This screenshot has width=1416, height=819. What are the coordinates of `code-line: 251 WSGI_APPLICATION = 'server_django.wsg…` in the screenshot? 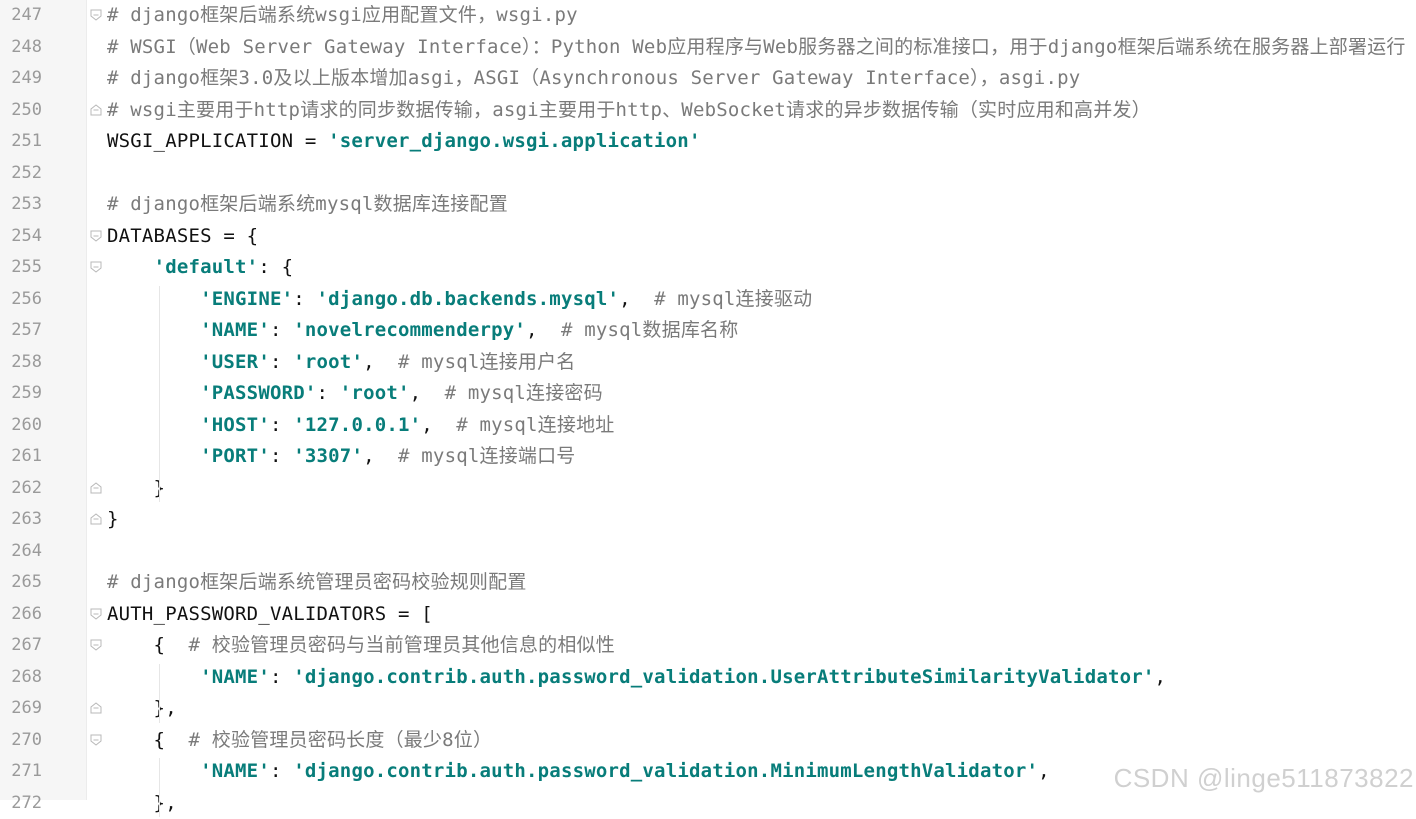 It's located at (708, 142).